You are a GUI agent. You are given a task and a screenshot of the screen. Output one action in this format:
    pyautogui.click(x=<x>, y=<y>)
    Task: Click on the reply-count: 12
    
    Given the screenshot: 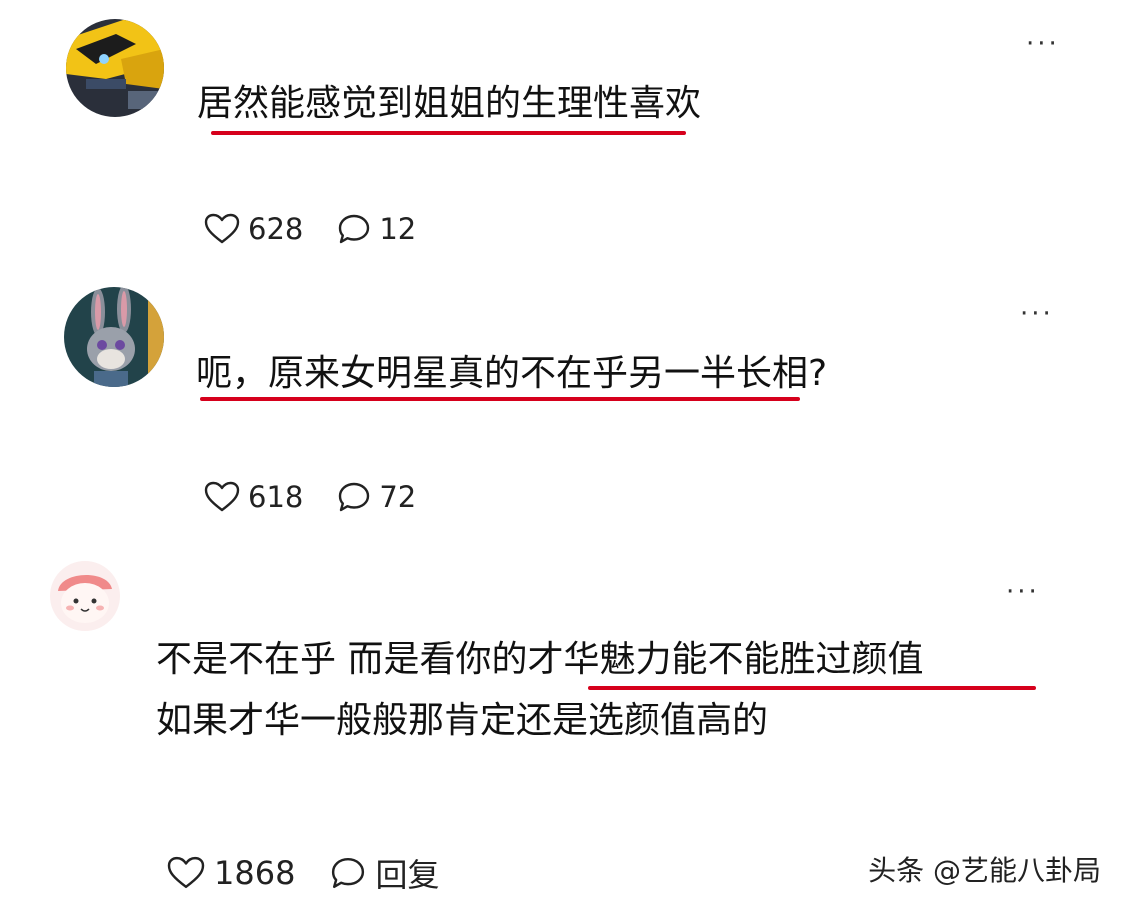 What is the action you would take?
    pyautogui.click(x=398, y=229)
    